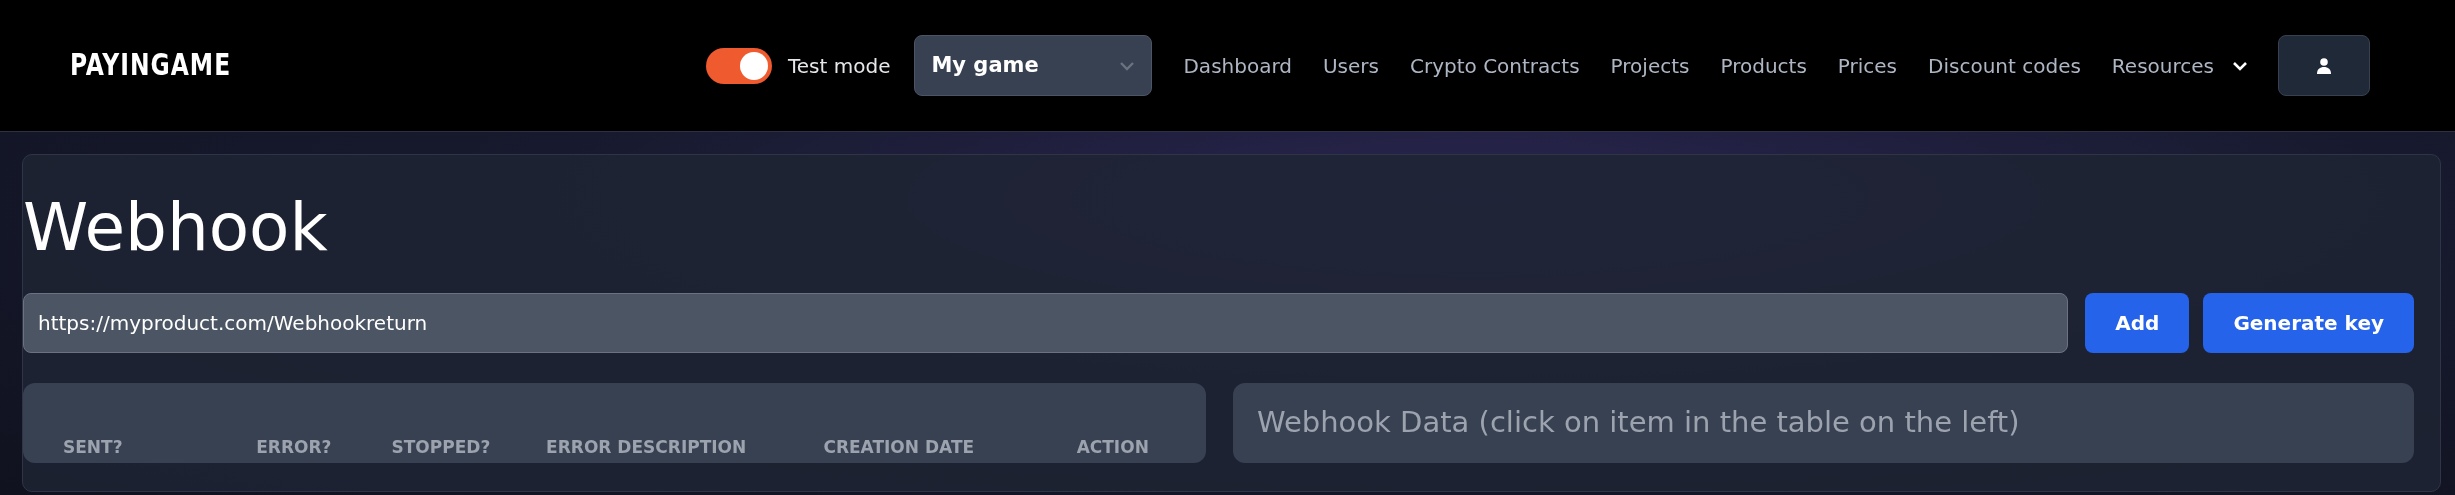  I want to click on add-button: Add, so click(2137, 322).